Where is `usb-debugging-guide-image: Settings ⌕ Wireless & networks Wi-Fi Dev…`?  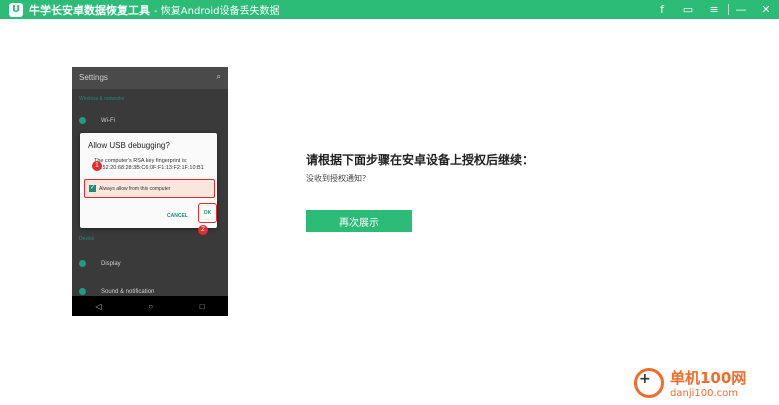 usb-debugging-guide-image: Settings ⌕ Wireless & networks Wi-Fi Dev… is located at coordinates (150, 191).